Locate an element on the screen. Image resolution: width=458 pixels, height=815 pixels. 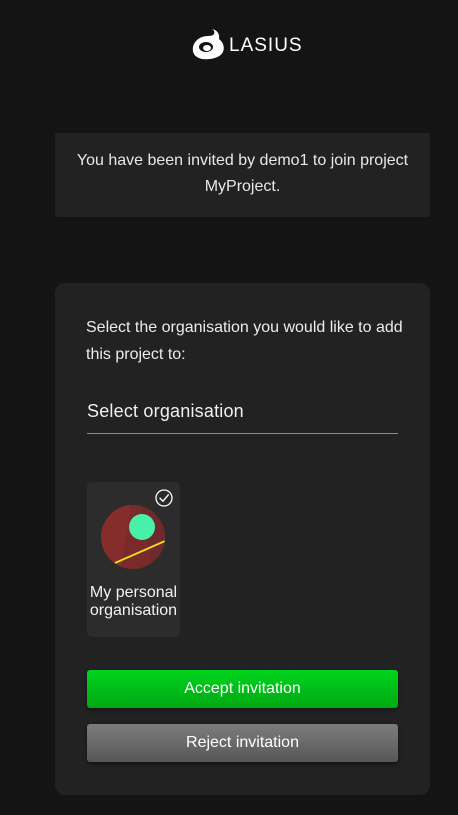
logo-wordmark: LASIUS is located at coordinates (266, 45).